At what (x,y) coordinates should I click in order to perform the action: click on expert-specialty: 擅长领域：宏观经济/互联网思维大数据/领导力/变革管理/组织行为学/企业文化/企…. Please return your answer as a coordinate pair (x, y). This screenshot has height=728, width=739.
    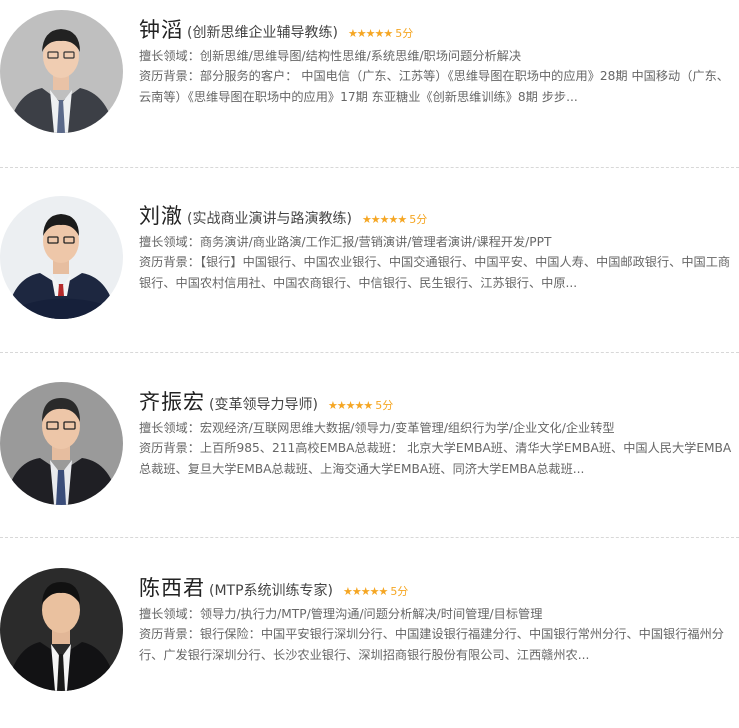
    Looking at the image, I should click on (377, 428).